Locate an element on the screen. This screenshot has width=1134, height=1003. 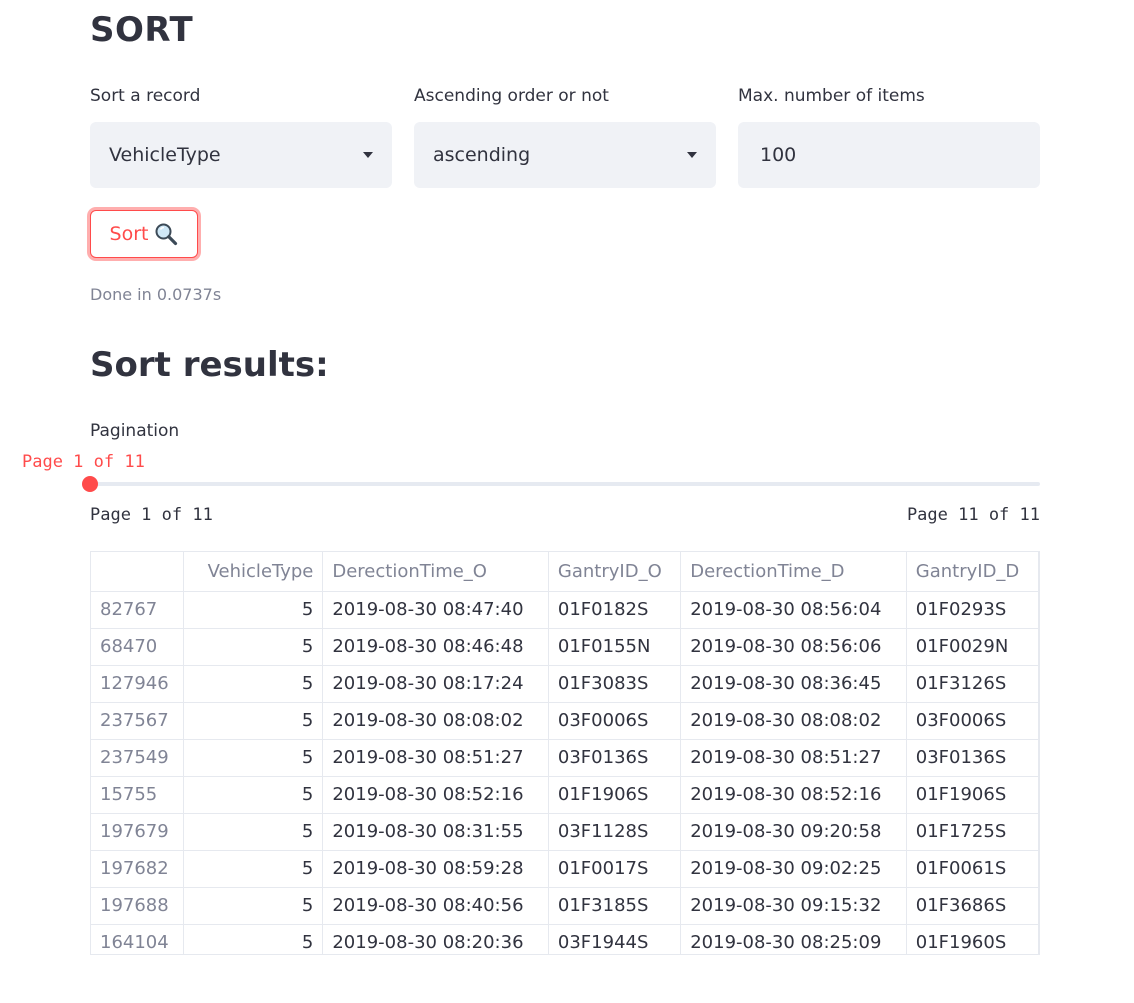
cell-derectiontime-o: 2019-08-30 08:31:55 is located at coordinates (435, 832).